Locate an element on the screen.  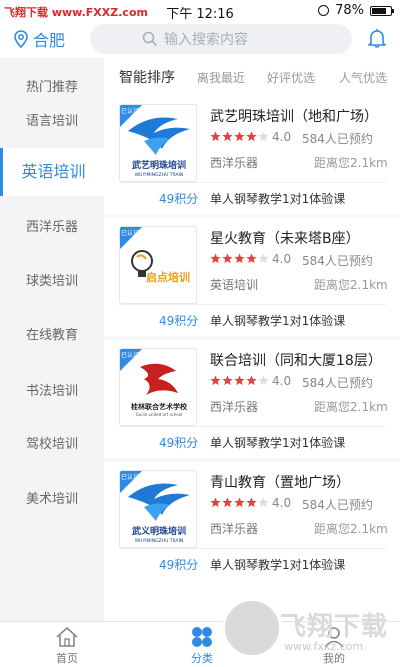
location-pin-icon is located at coordinates (21, 39).